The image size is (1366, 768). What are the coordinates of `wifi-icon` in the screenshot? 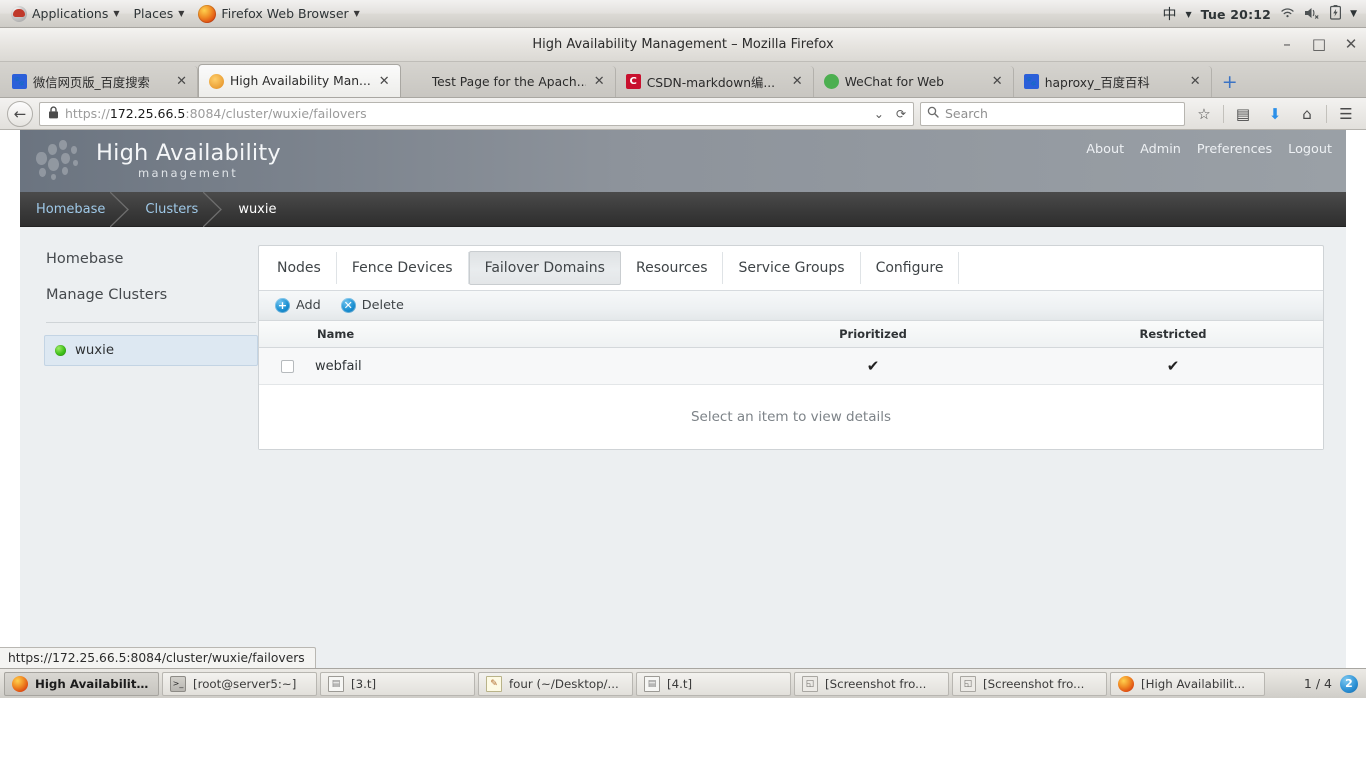 It's located at (1287, 14).